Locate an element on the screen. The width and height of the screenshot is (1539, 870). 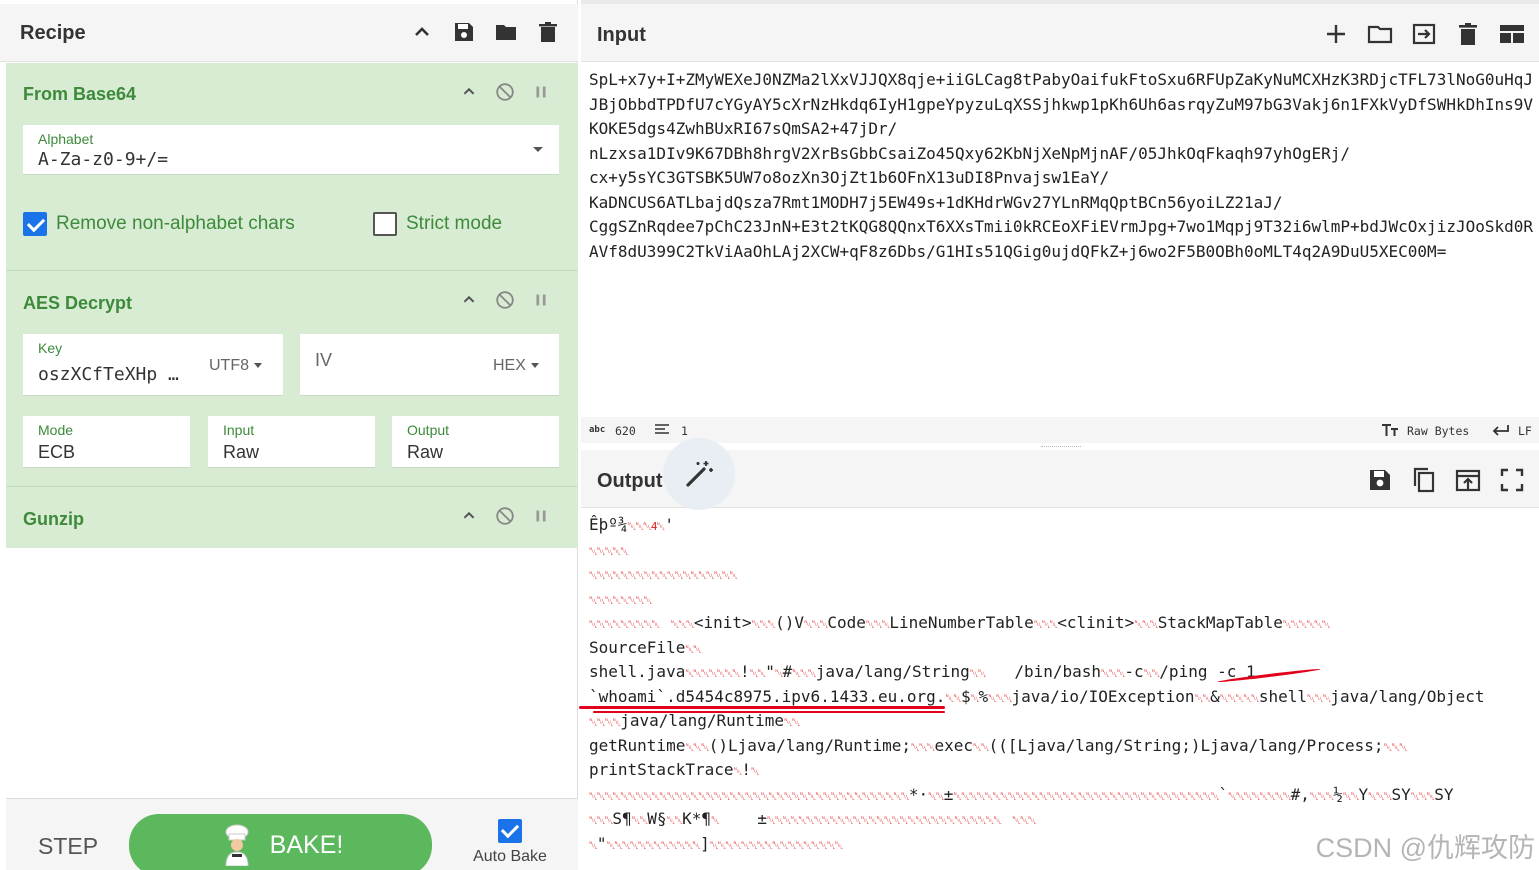
open-file-icon is located at coordinates (1424, 36).